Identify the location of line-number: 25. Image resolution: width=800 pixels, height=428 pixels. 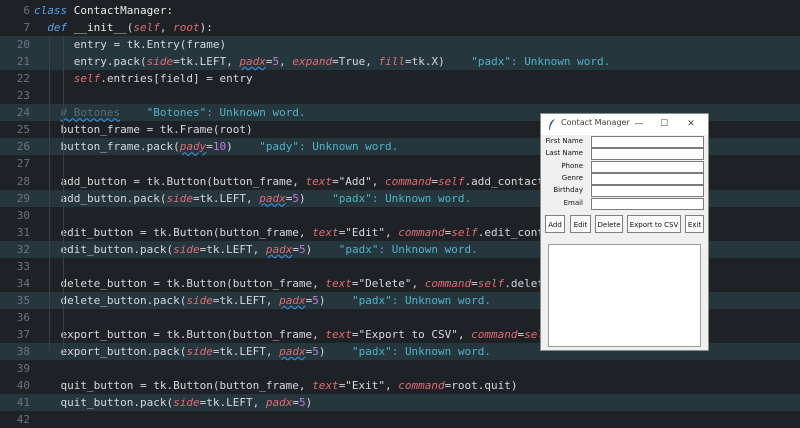
(23, 130).